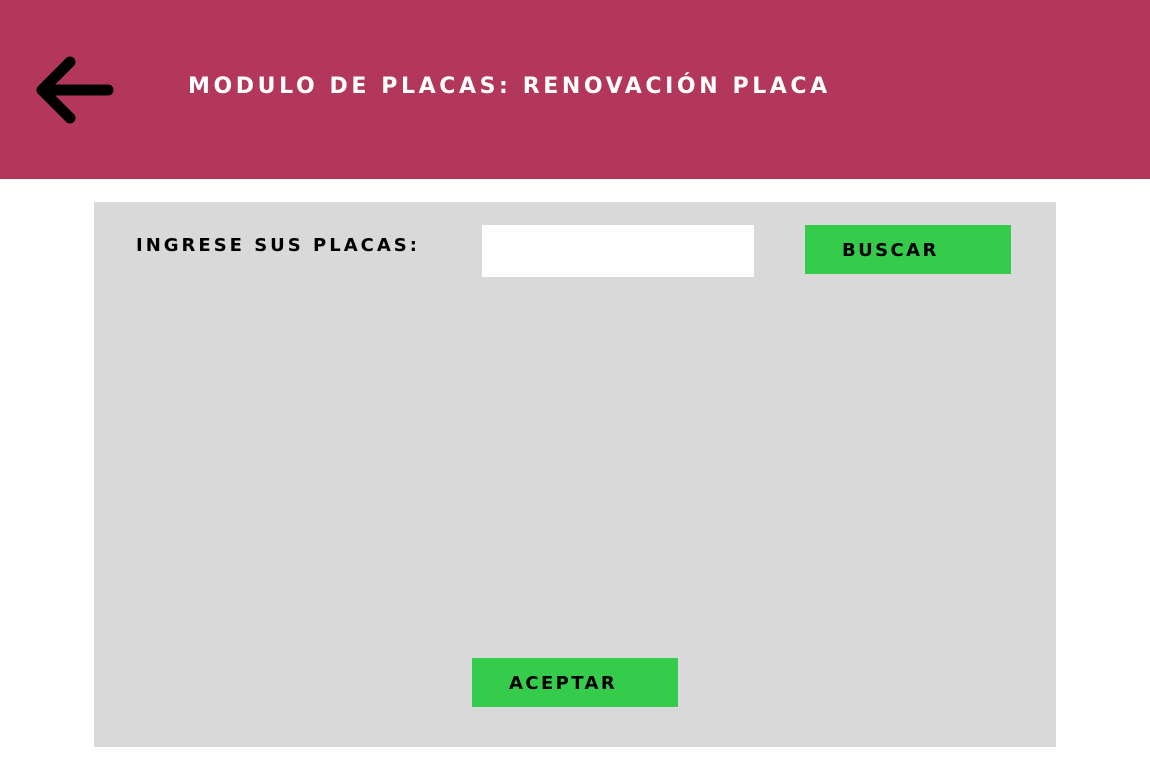  What do you see at coordinates (890, 250) in the screenshot?
I see `search-button-label: BUSCAR` at bounding box center [890, 250].